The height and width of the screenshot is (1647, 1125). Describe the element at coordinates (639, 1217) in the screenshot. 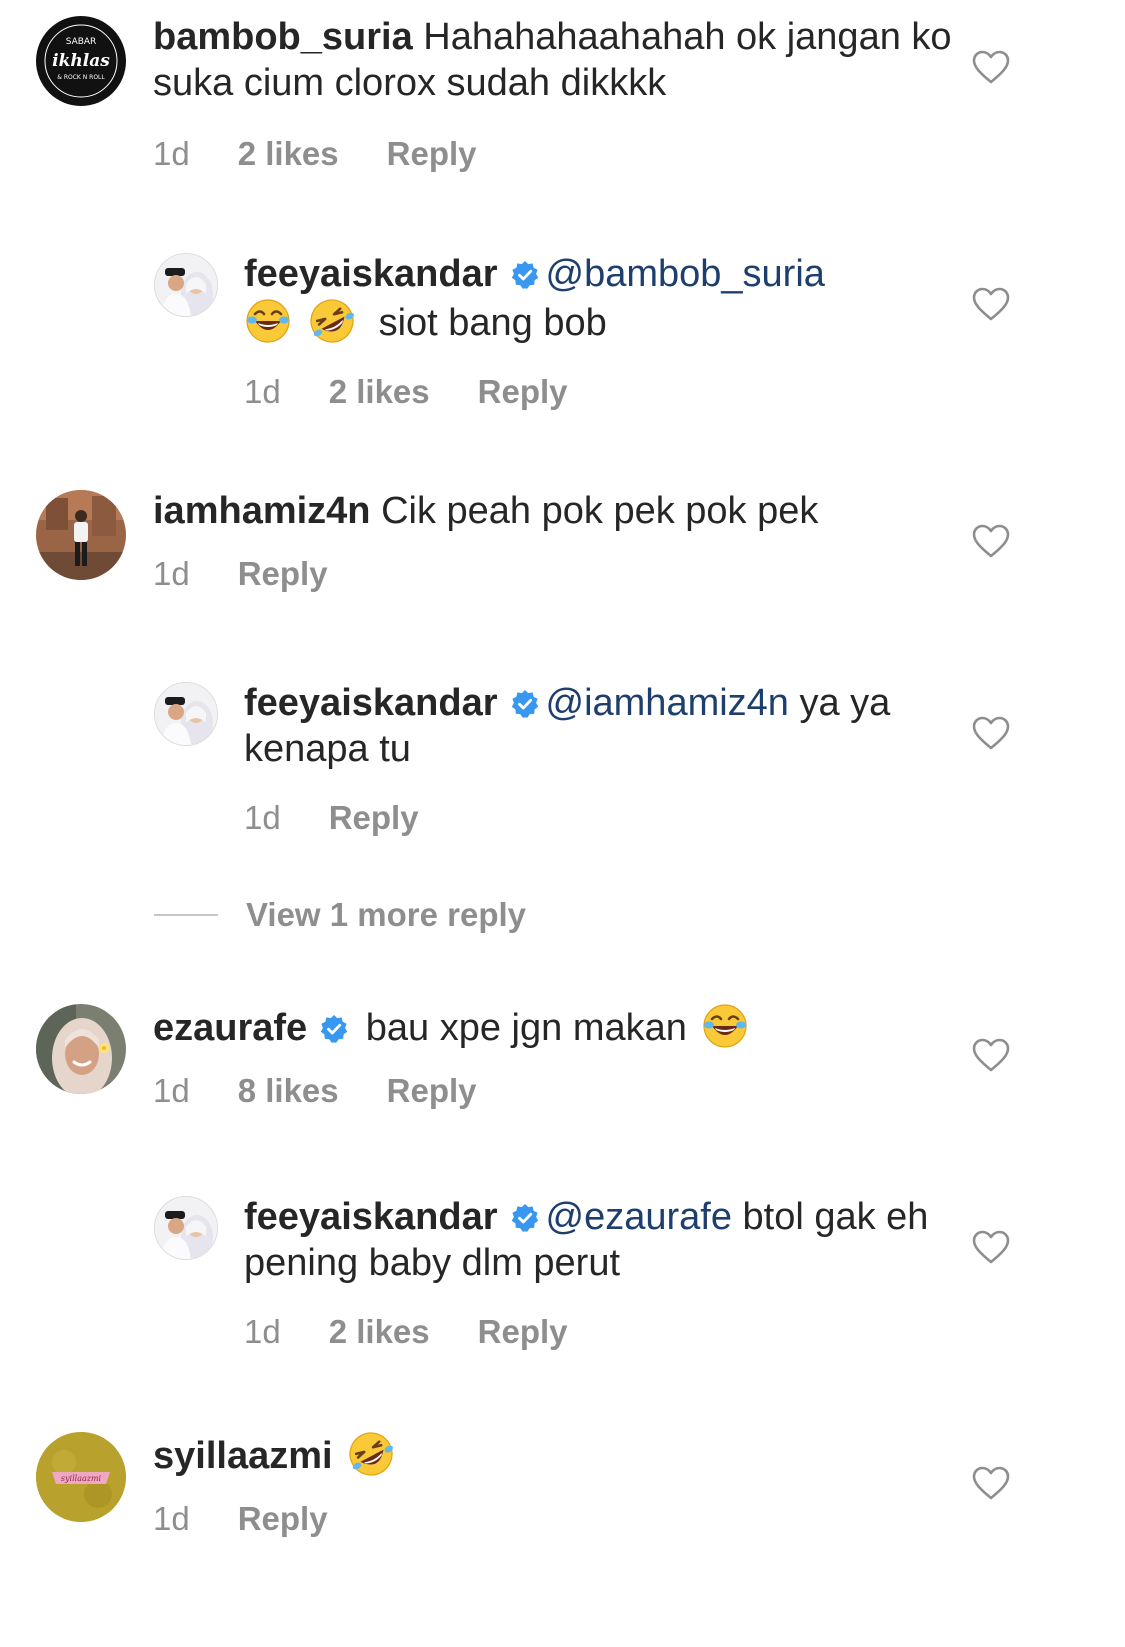

I see `mention-link: @ezaurafe` at that location.